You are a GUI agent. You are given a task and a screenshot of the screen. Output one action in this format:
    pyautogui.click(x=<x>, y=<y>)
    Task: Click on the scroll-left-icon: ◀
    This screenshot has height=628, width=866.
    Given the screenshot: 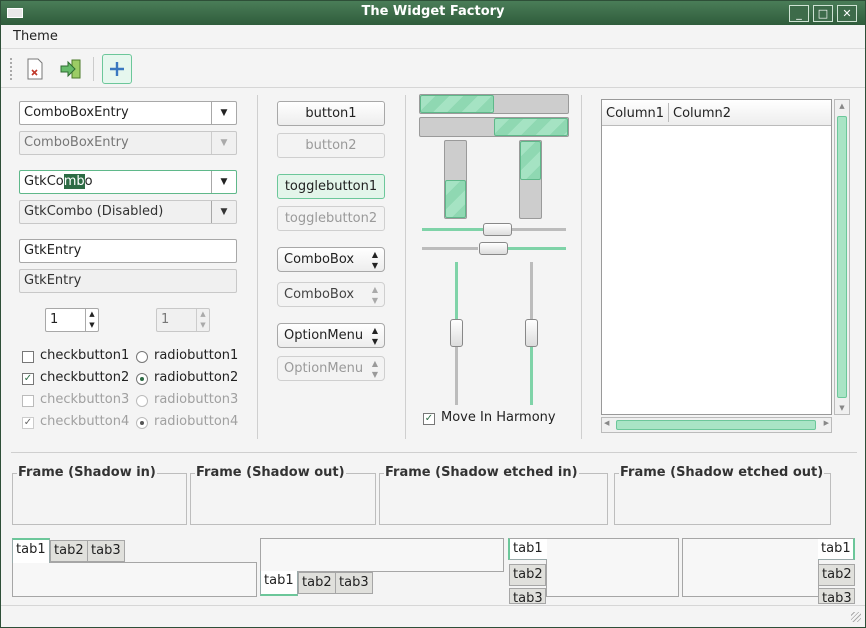 What is the action you would take?
    pyautogui.click(x=606, y=423)
    